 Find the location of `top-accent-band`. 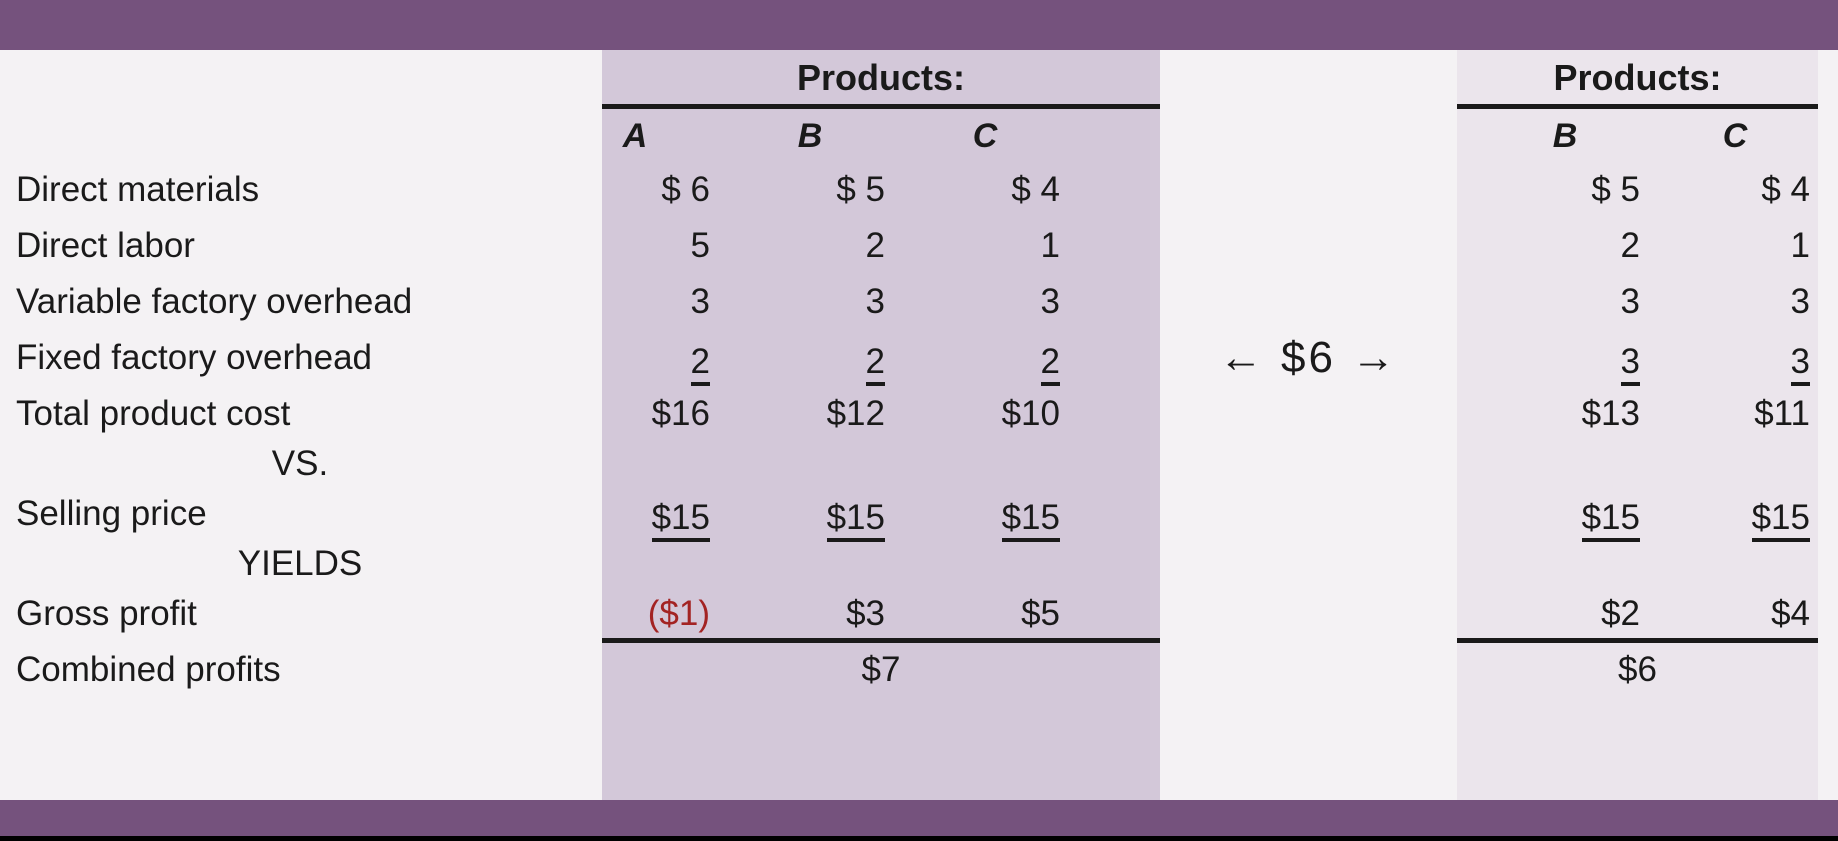

top-accent-band is located at coordinates (919, 25).